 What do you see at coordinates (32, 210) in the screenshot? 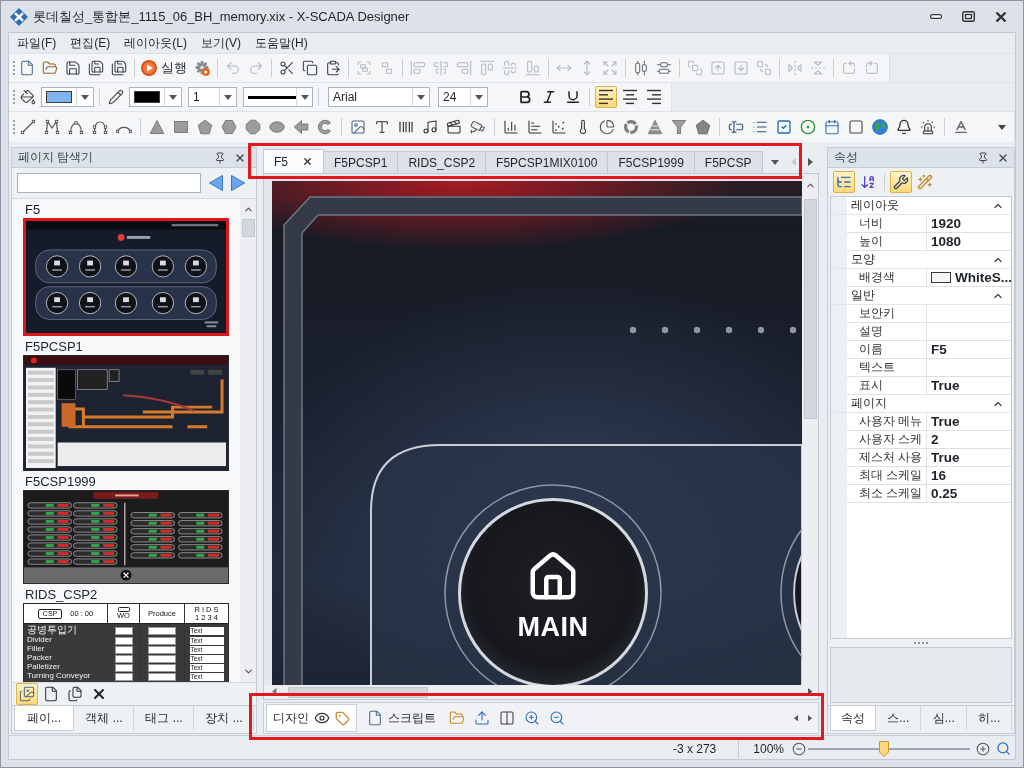
I see `page-name: F5` at bounding box center [32, 210].